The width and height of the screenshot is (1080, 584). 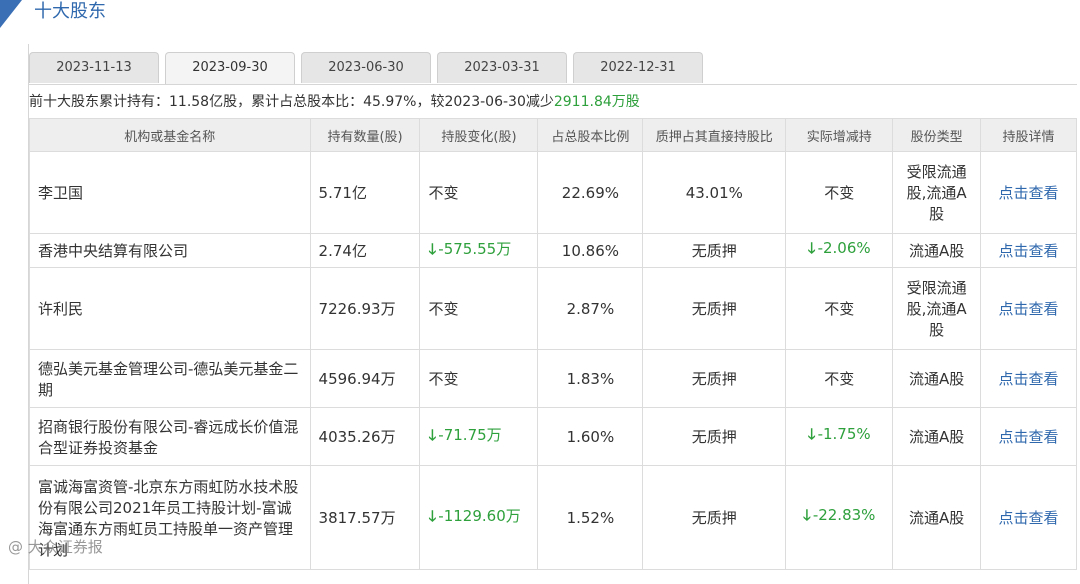 What do you see at coordinates (844, 515) in the screenshot?
I see `actual-change-value: -22.83%` at bounding box center [844, 515].